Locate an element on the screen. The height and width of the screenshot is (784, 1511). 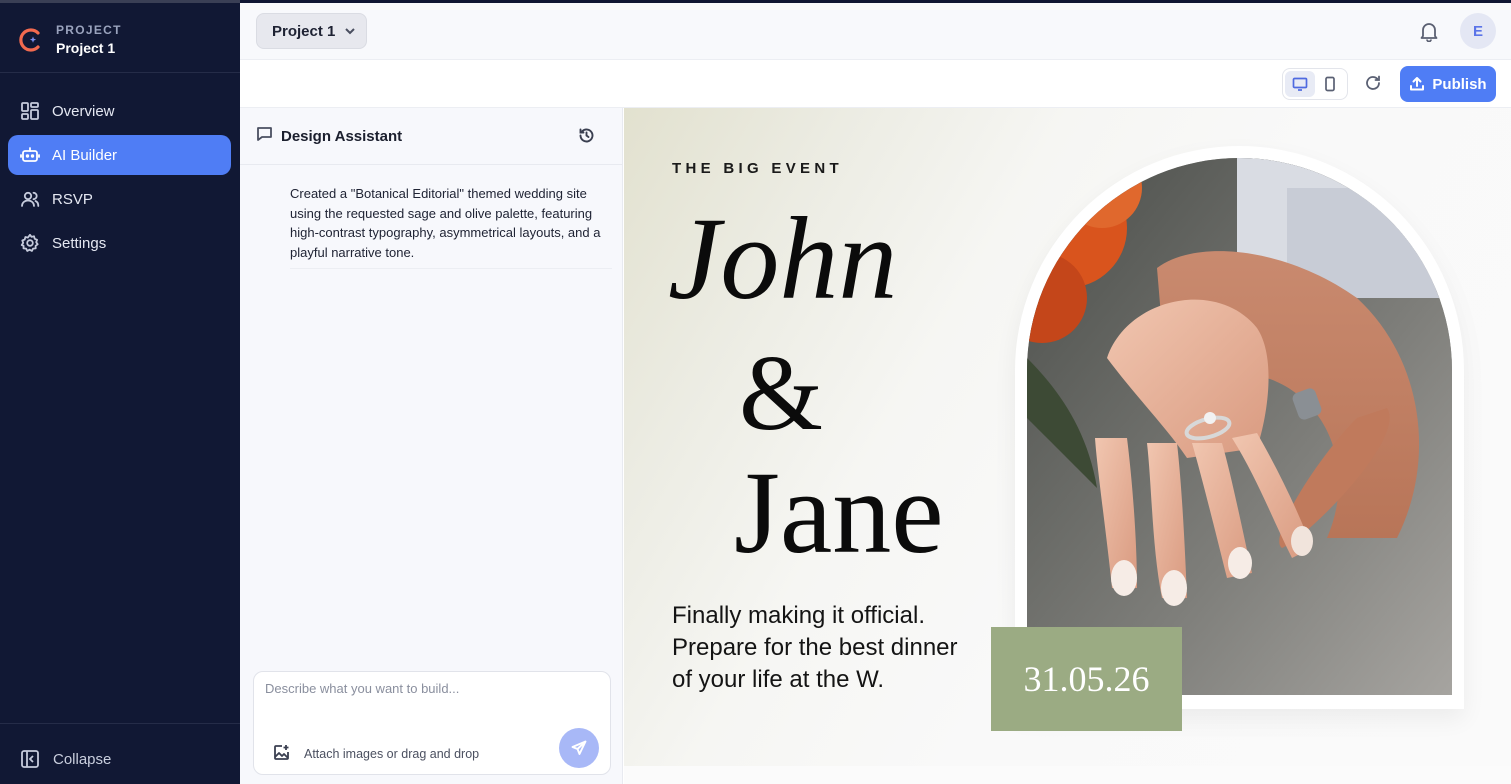
robot-icon is located at coordinates (30, 154).